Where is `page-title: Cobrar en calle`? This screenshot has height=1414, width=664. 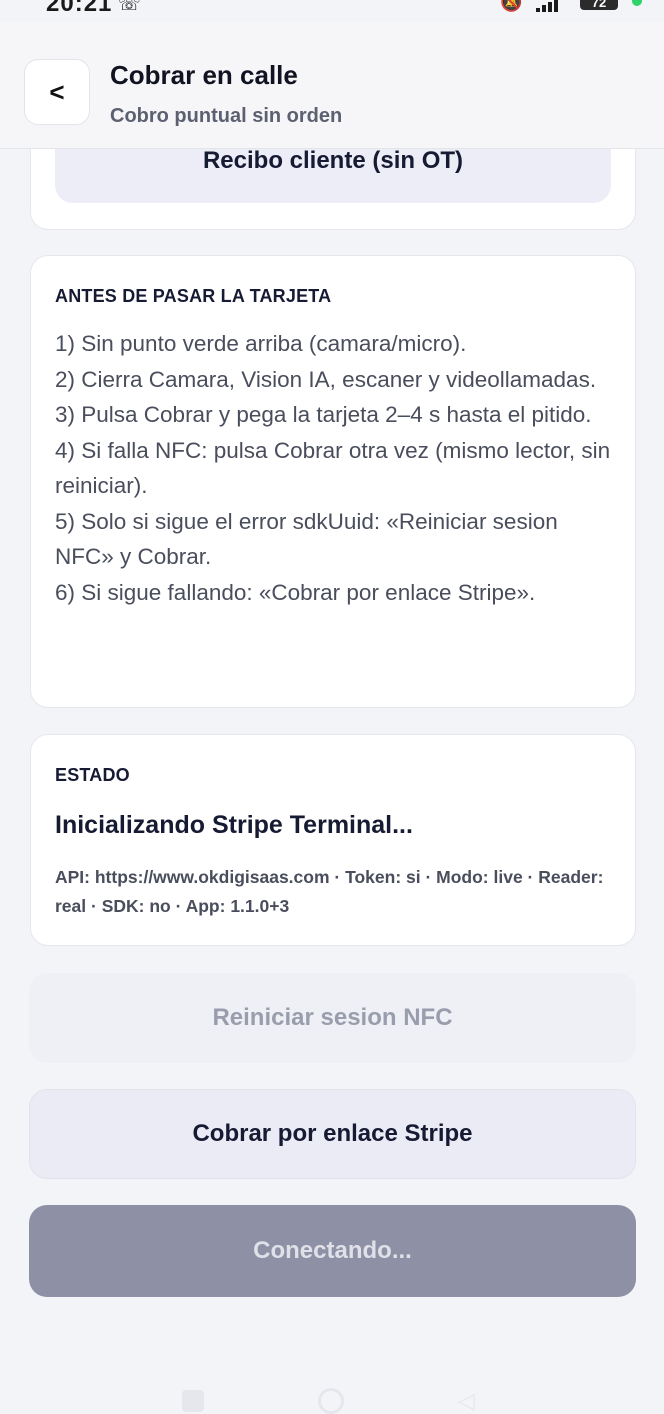 page-title: Cobrar en calle is located at coordinates (204, 75).